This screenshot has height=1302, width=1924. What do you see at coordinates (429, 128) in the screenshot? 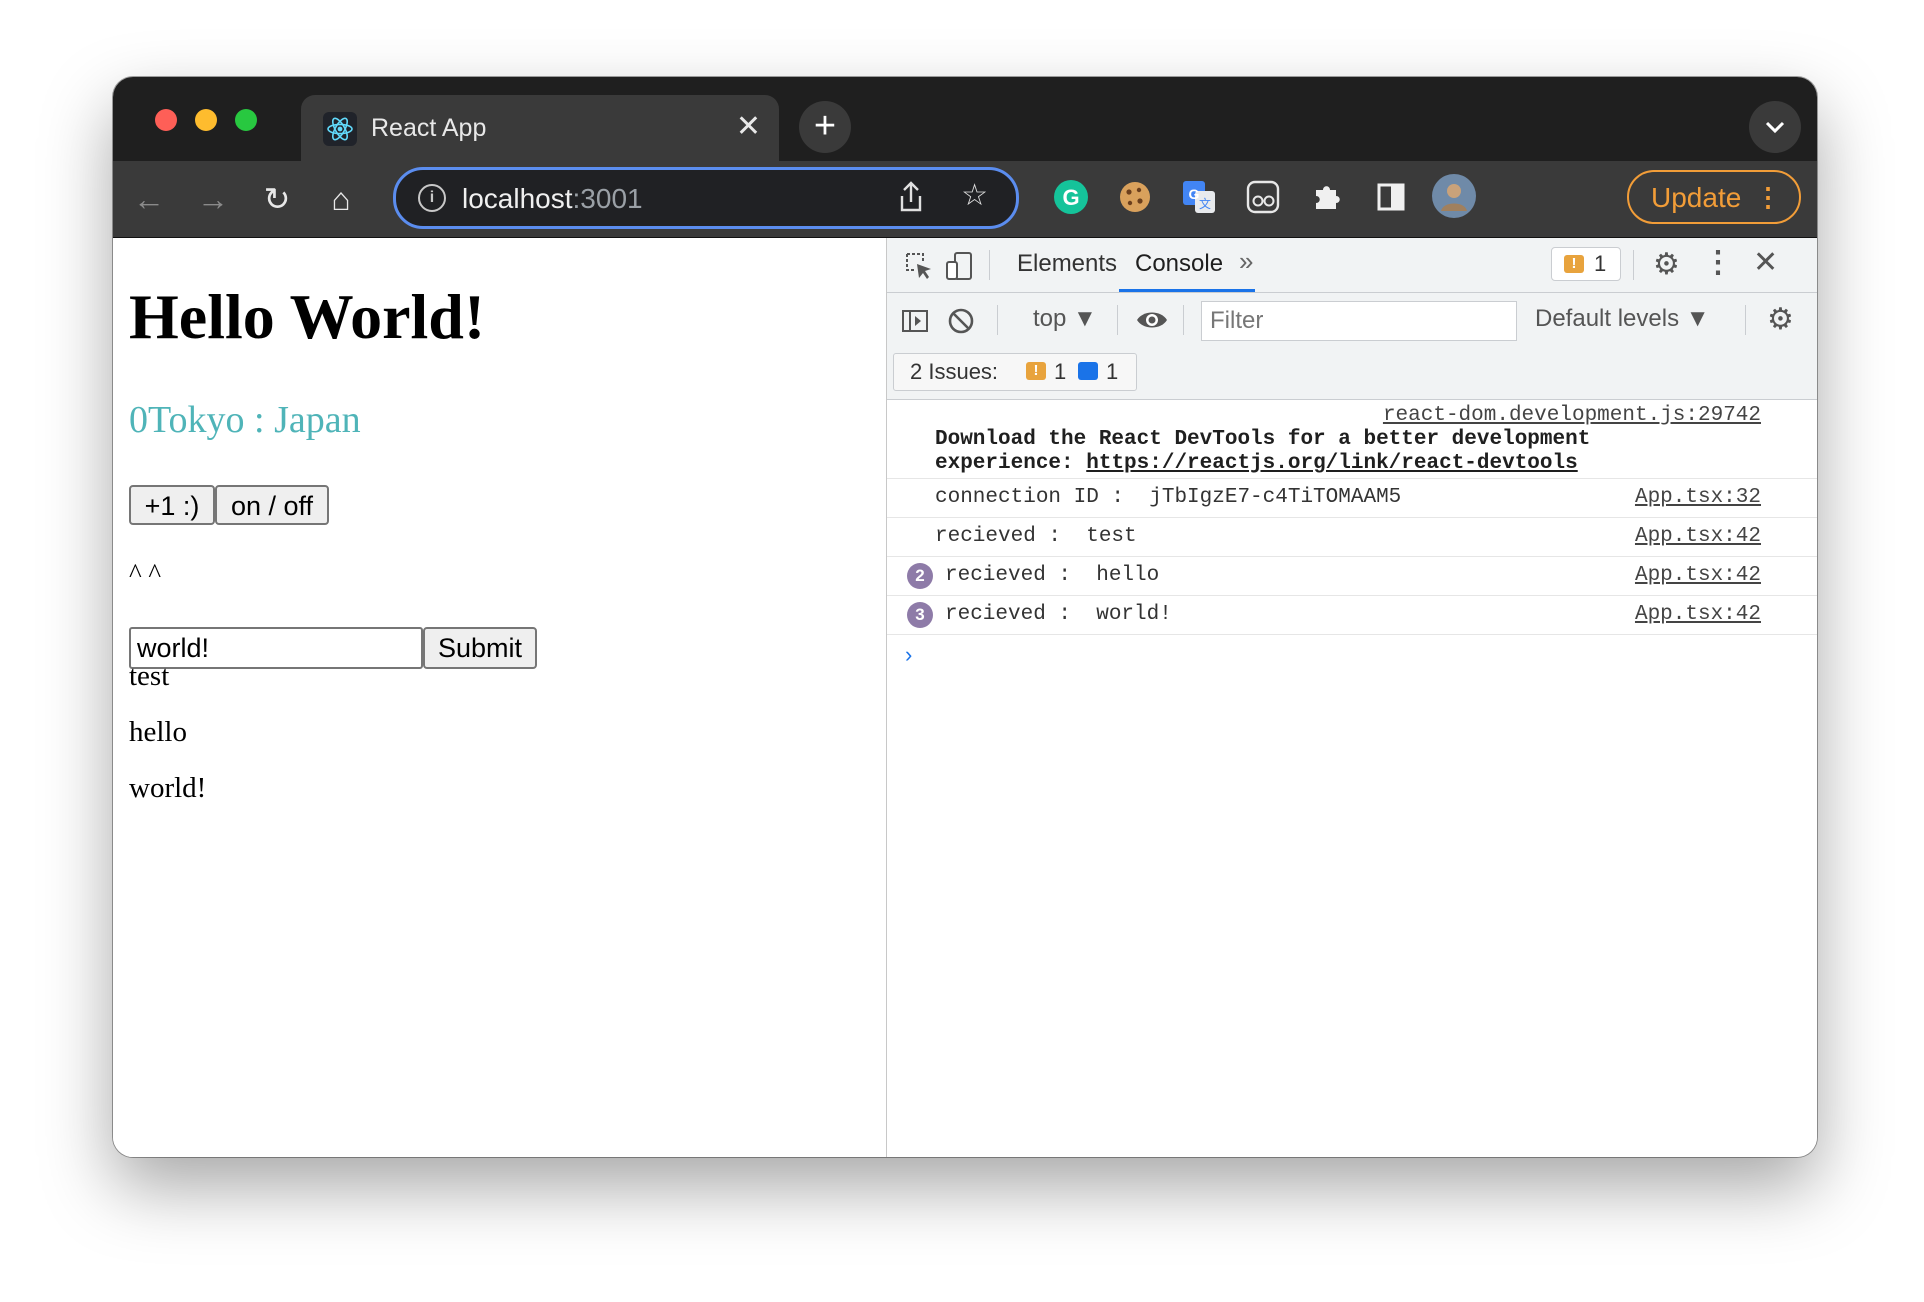
I see `tab-title: React App` at bounding box center [429, 128].